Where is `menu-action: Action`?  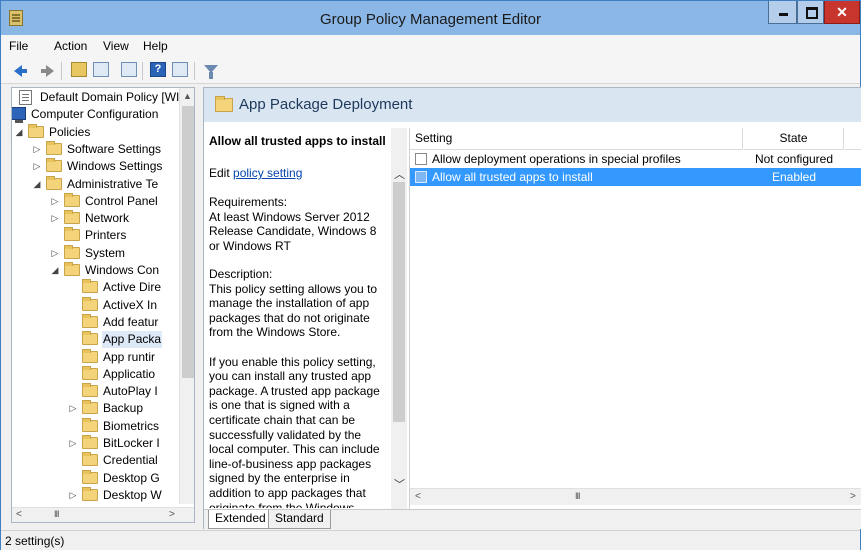 menu-action: Action is located at coordinates (70, 46).